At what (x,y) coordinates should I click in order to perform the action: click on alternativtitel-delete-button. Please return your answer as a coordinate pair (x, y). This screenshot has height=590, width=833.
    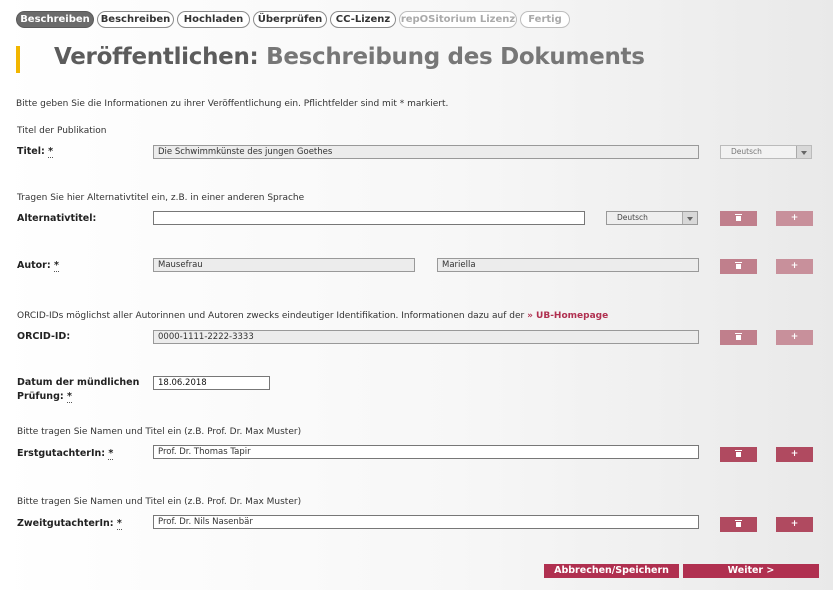
    Looking at the image, I should click on (738, 218).